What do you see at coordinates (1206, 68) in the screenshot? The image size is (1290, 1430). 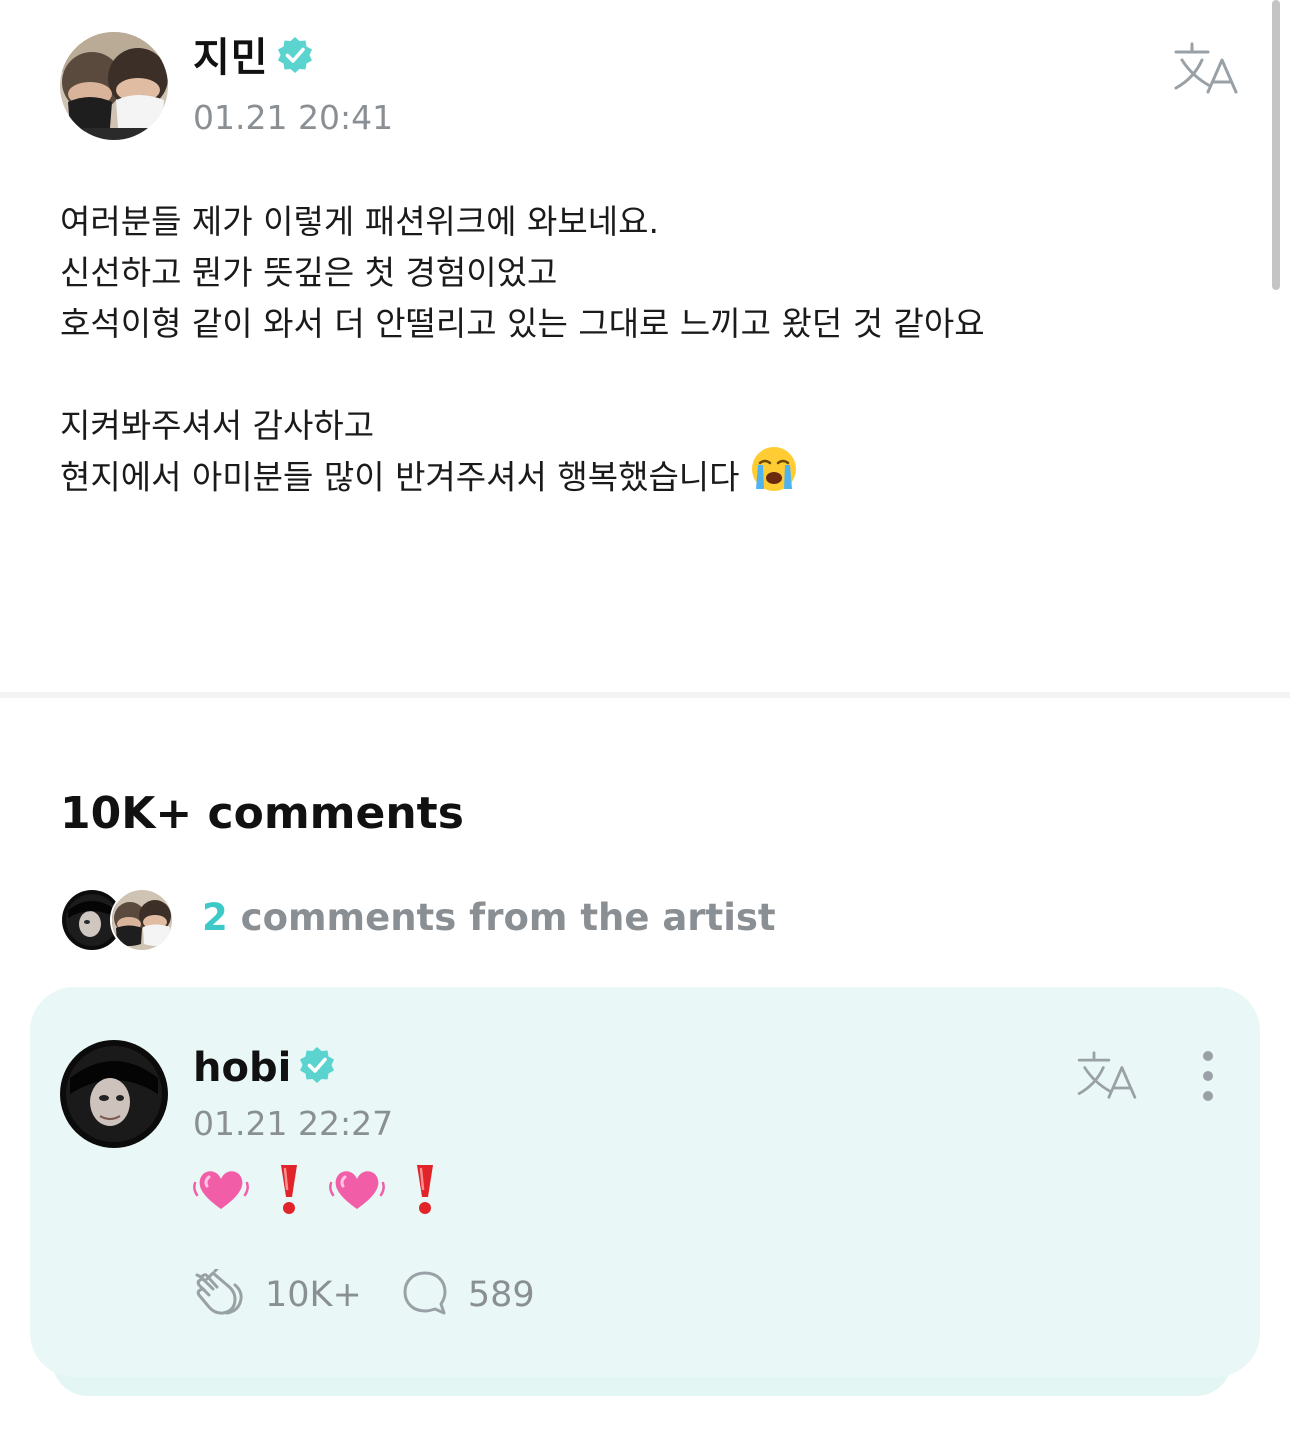 I see `translate-icon` at bounding box center [1206, 68].